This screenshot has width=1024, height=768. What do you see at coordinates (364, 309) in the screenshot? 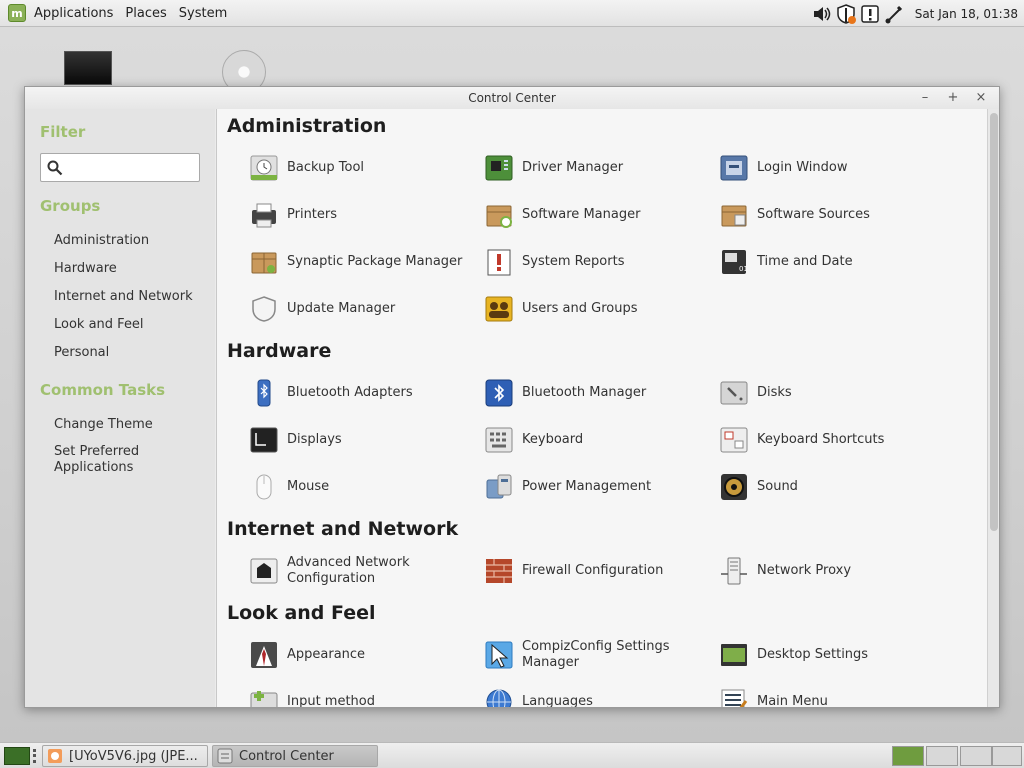
I see `item-update-manager: Update Manager` at bounding box center [364, 309].